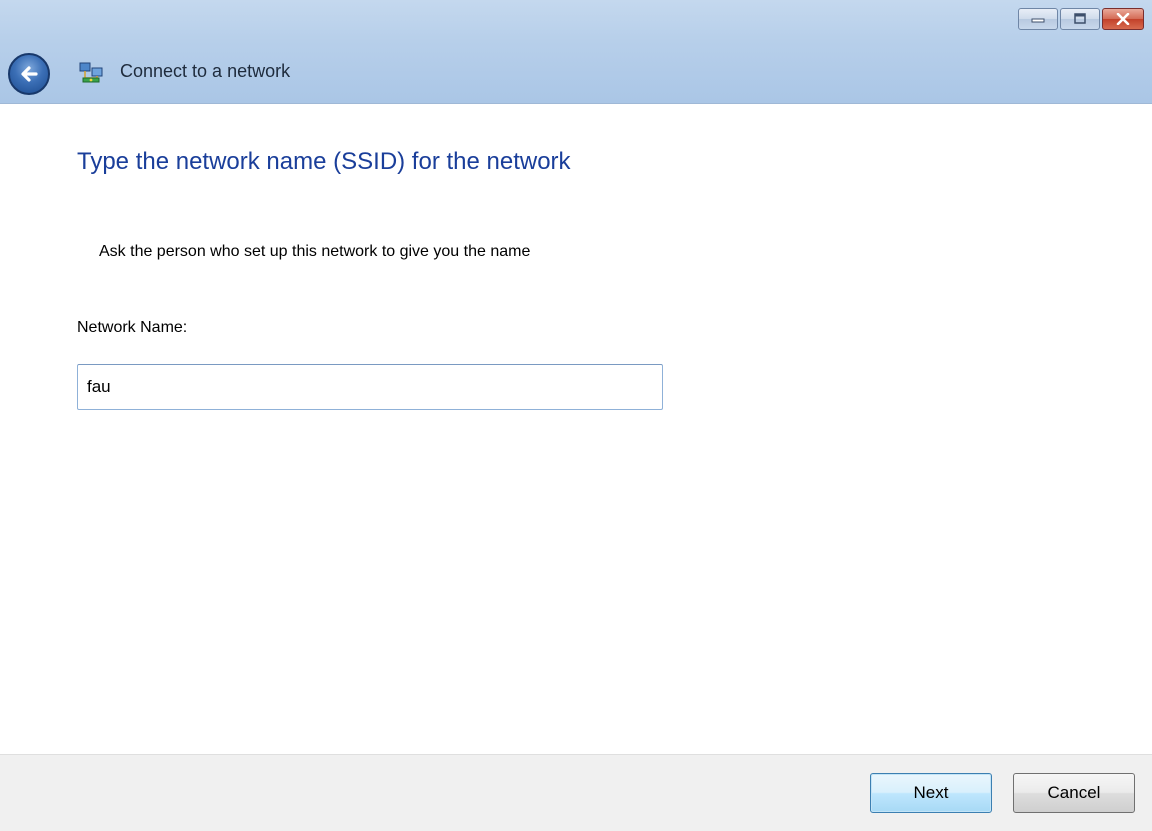 The image size is (1152, 831). I want to click on minimize-button, so click(1038, 19).